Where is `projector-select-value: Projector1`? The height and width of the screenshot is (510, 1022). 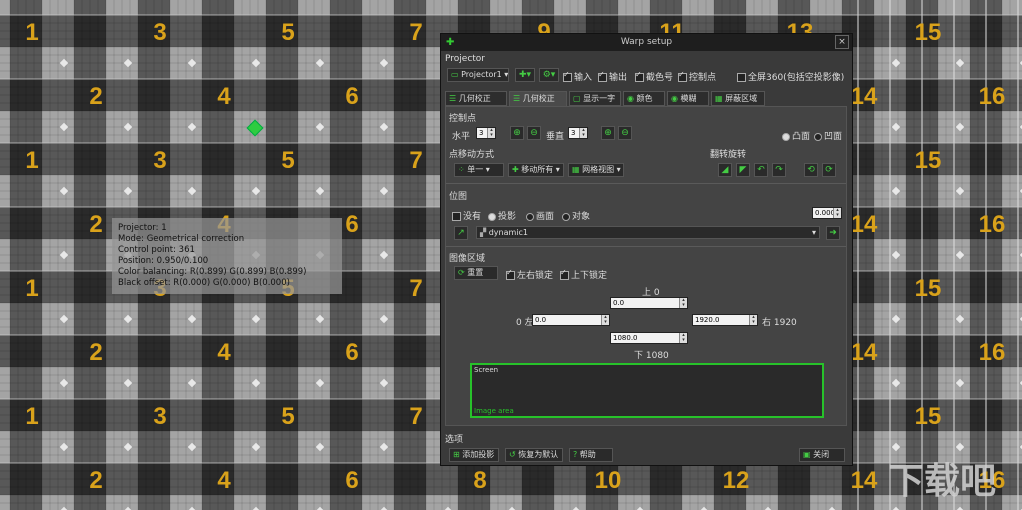
projector-select-value: Projector1 is located at coordinates (481, 74).